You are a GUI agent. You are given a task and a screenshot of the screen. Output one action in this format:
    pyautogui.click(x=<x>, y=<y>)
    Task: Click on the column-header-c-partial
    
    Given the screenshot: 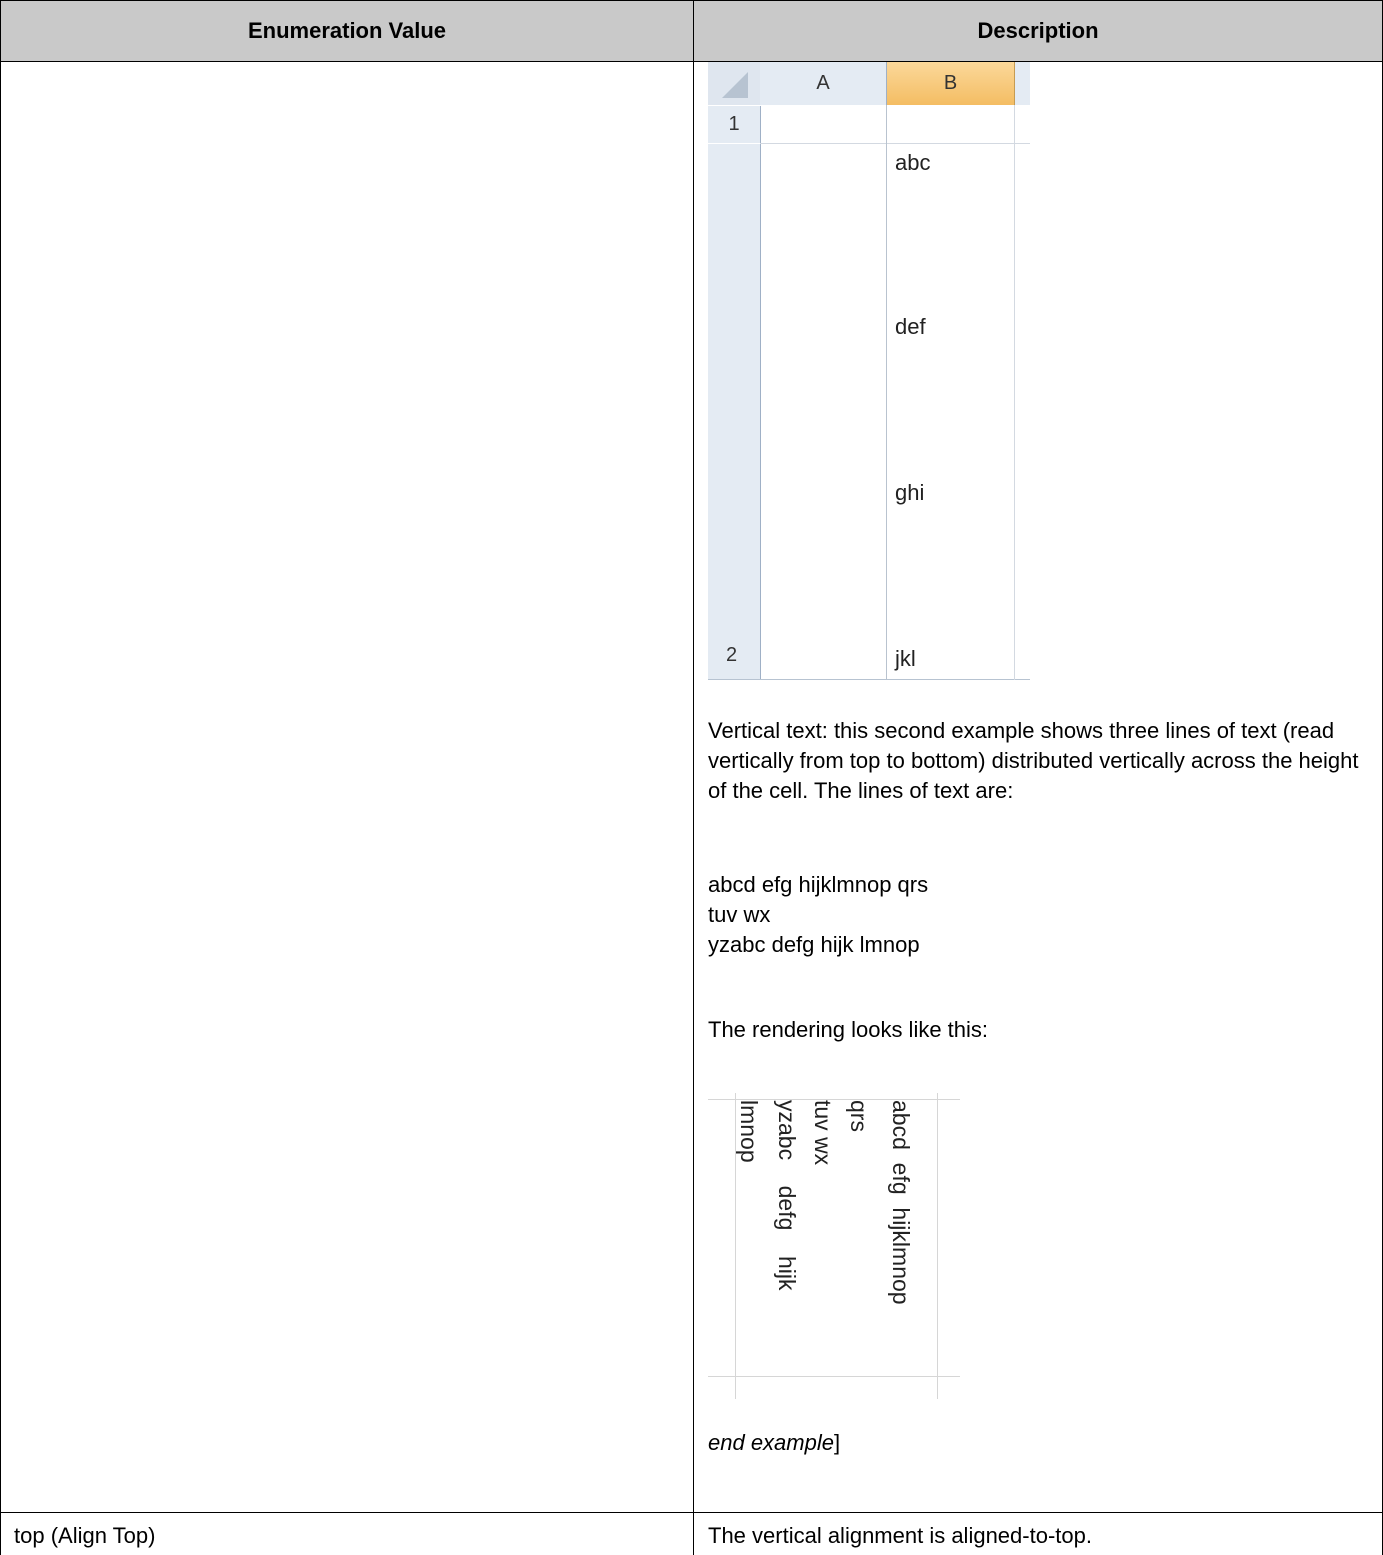 What is the action you would take?
    pyautogui.click(x=1022, y=83)
    